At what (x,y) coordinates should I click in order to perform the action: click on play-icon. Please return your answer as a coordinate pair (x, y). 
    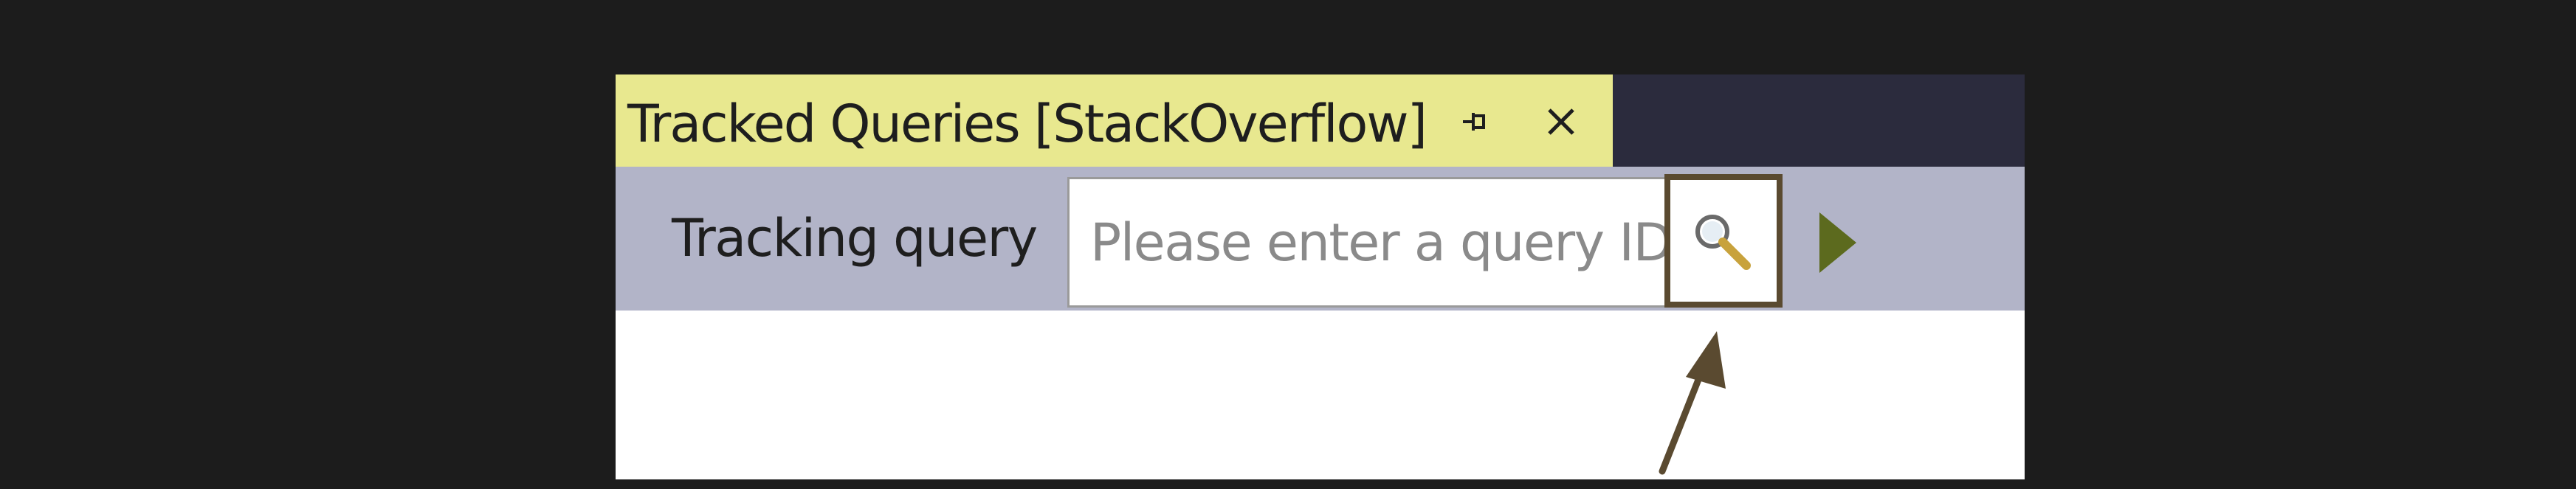
    Looking at the image, I should click on (1838, 242).